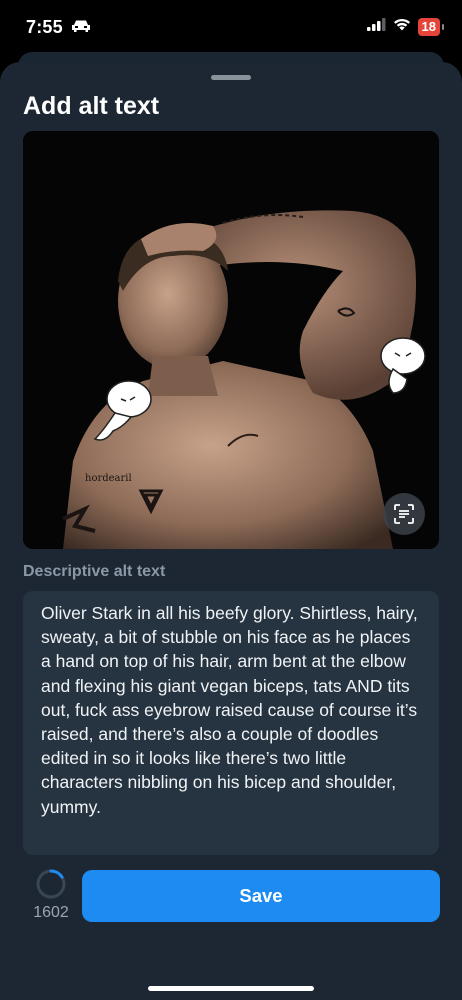 The image size is (462, 1000). Describe the element at coordinates (44, 26) in the screenshot. I see `status-time: 7:55` at that location.